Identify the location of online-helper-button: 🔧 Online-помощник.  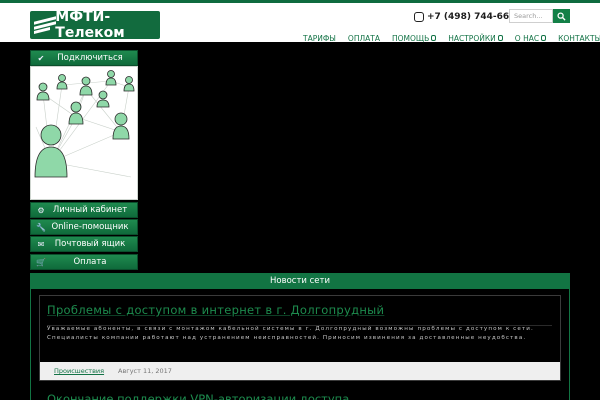
(84, 227).